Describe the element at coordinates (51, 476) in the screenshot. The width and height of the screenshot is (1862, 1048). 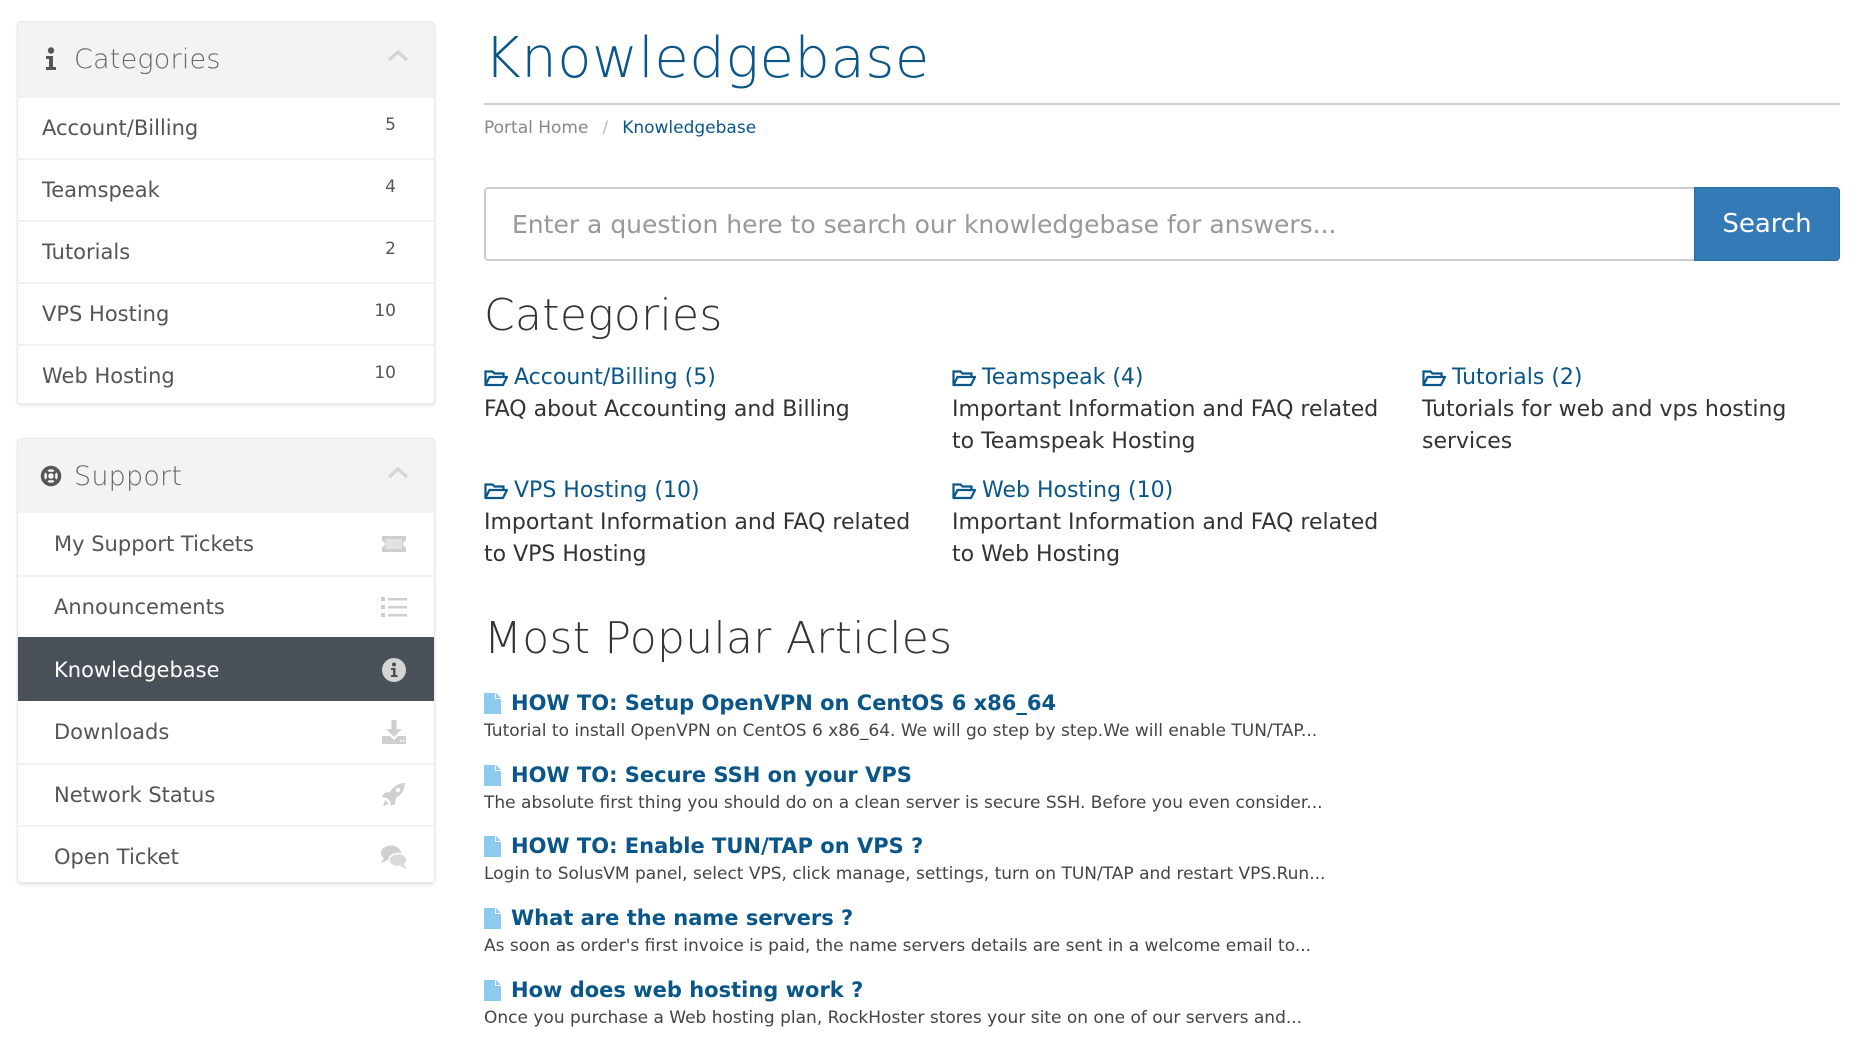
I see `life-ring-icon` at that location.